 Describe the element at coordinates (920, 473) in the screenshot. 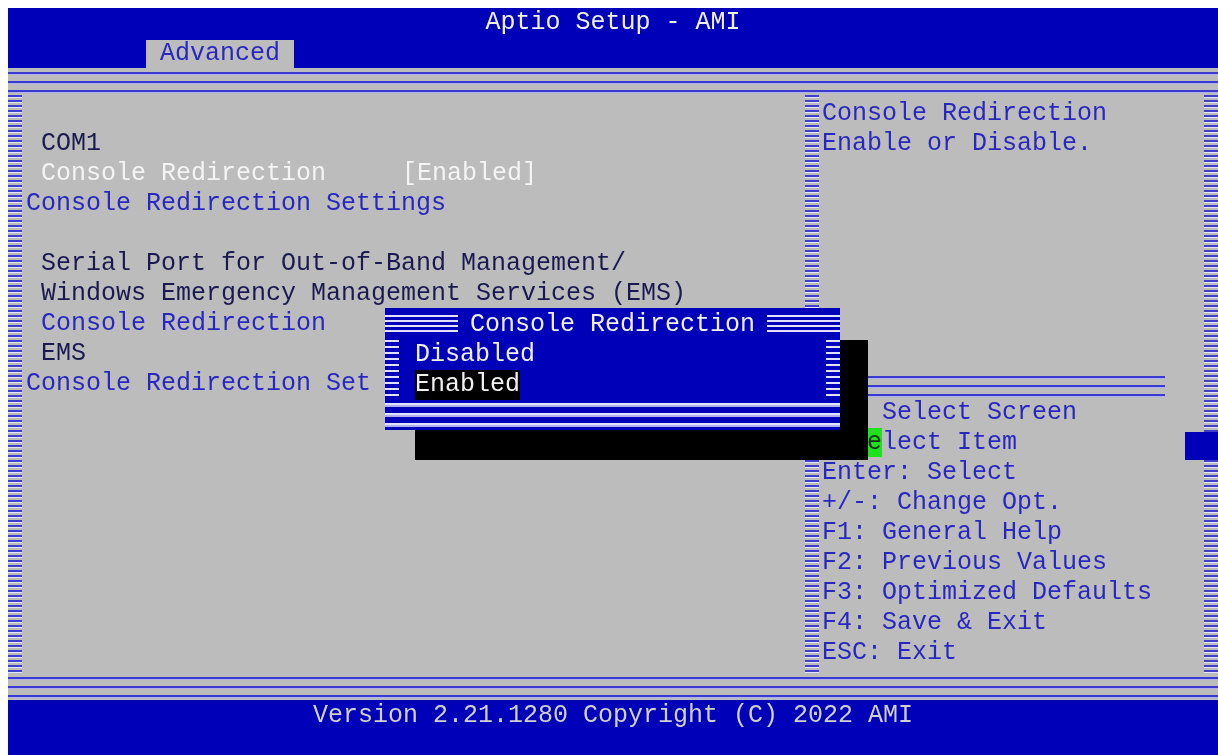

I see `key-hint: Enter: Select` at that location.